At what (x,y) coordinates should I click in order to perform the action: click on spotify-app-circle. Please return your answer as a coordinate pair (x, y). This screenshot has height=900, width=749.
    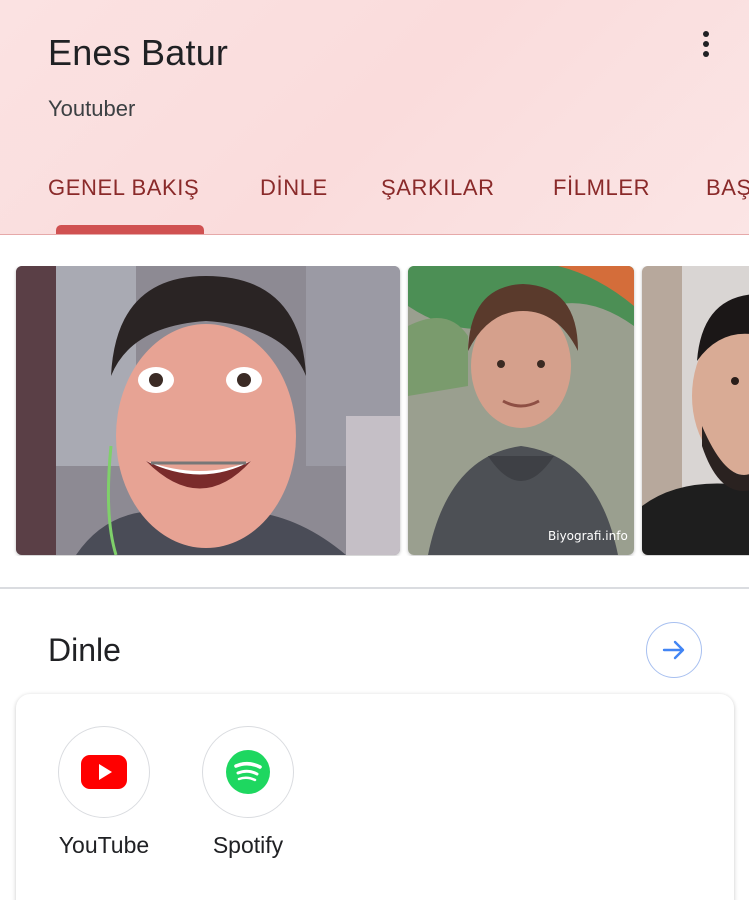
    Looking at the image, I should click on (248, 772).